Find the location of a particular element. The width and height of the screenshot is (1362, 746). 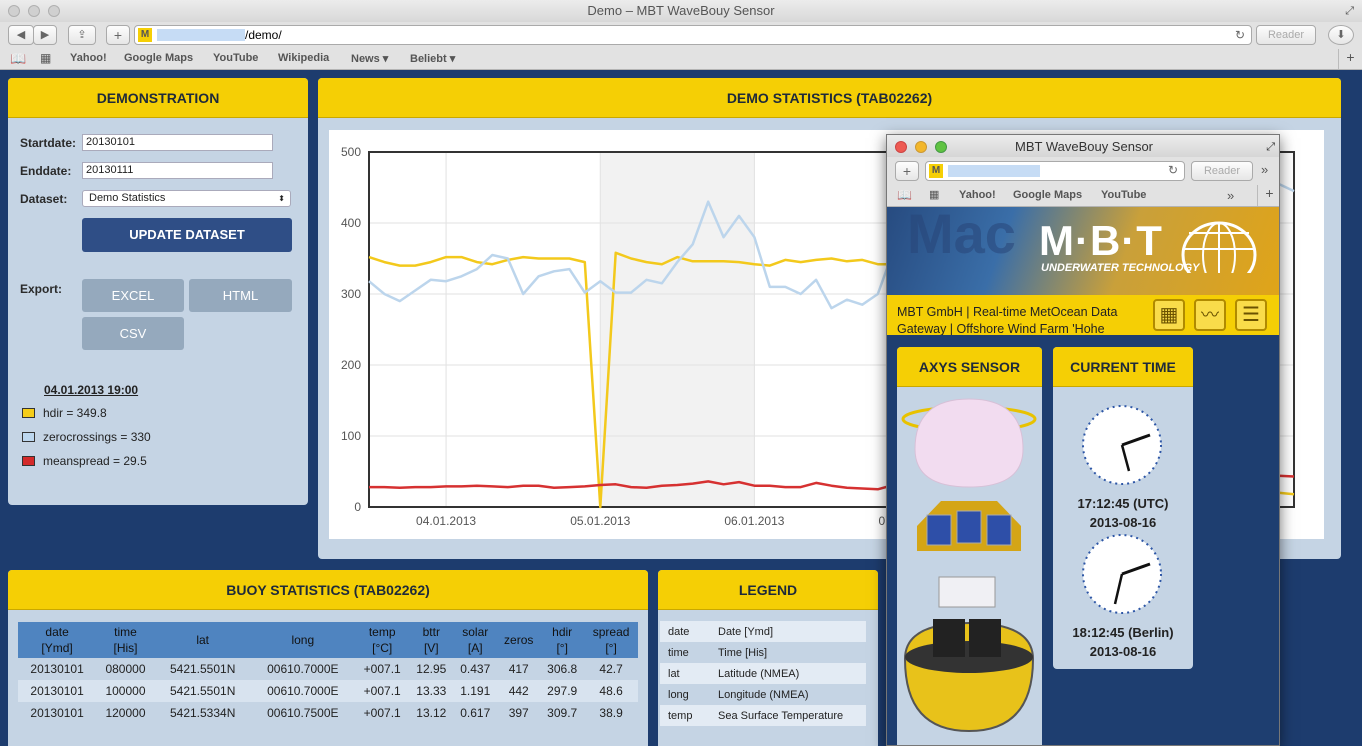

grid-view-icon: ▦ is located at coordinates (1169, 315).